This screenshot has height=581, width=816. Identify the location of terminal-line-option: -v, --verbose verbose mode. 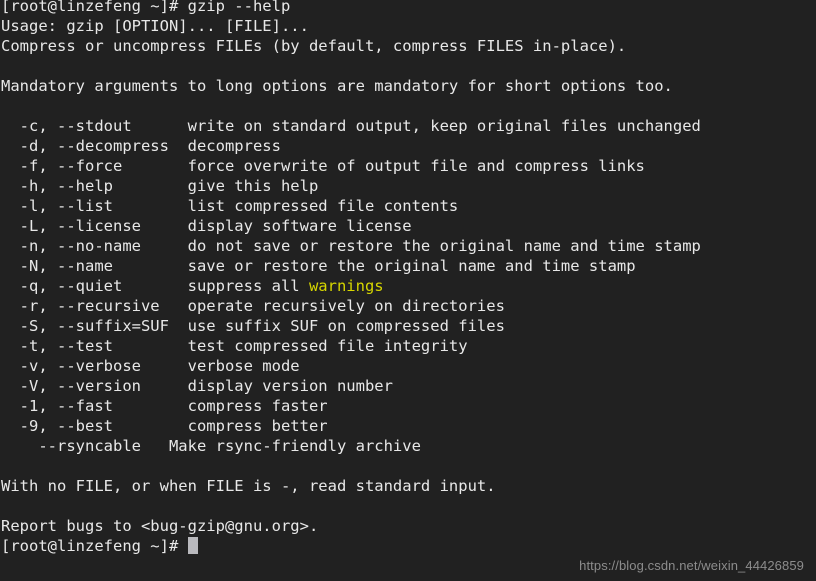
(150, 366).